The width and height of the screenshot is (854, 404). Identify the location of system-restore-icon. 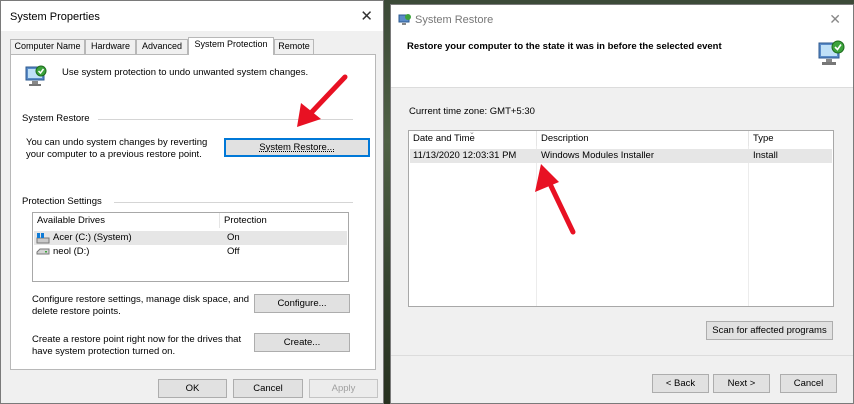
(831, 52).